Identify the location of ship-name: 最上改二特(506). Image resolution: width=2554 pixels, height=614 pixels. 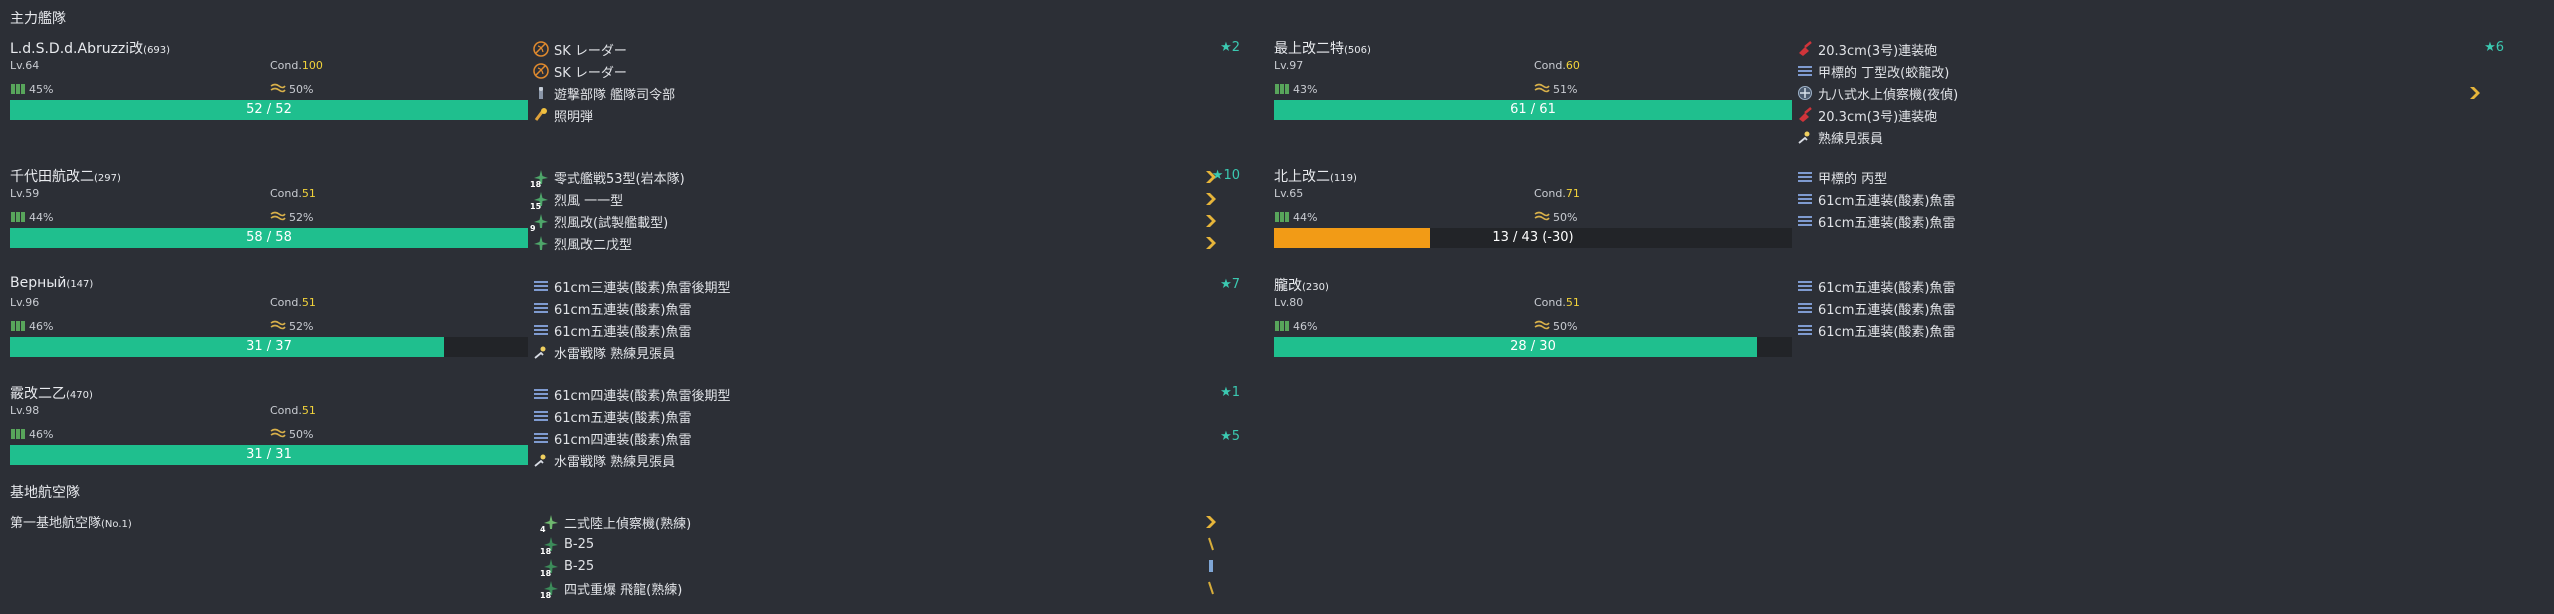
(1322, 48).